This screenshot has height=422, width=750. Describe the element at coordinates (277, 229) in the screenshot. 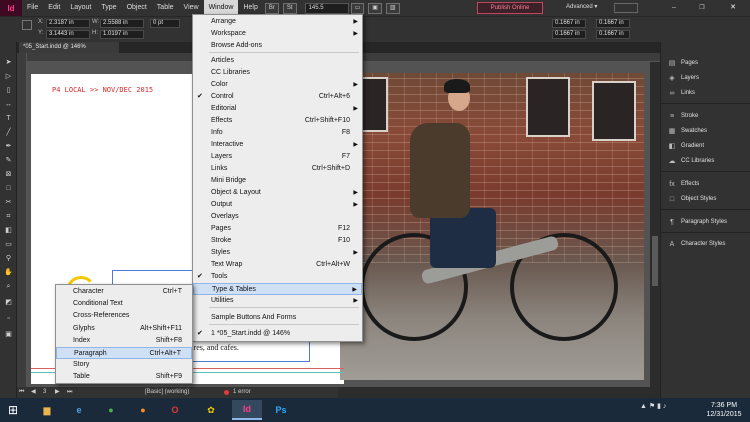

I see `window-menu-item-pages: Pages F12` at that location.